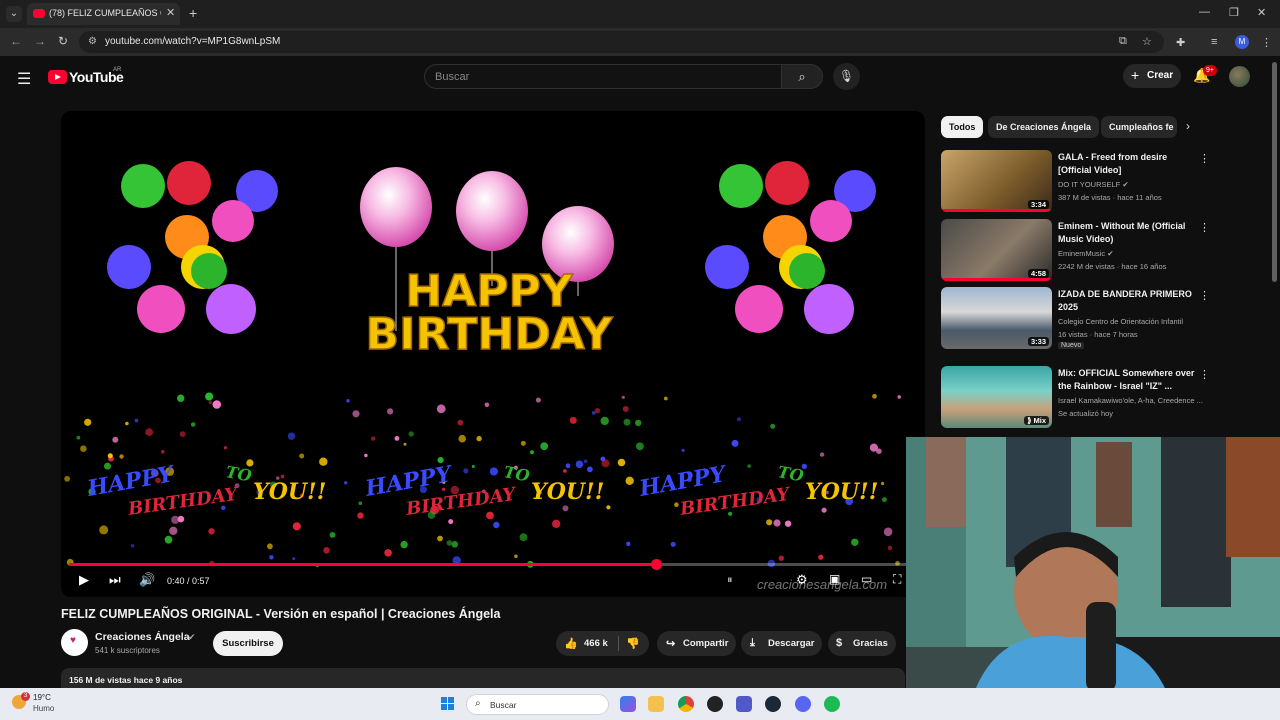 This screenshot has height=720, width=1280. Describe the element at coordinates (846, 76) in the screenshot. I see `voice-search-button: 🎙` at that location.